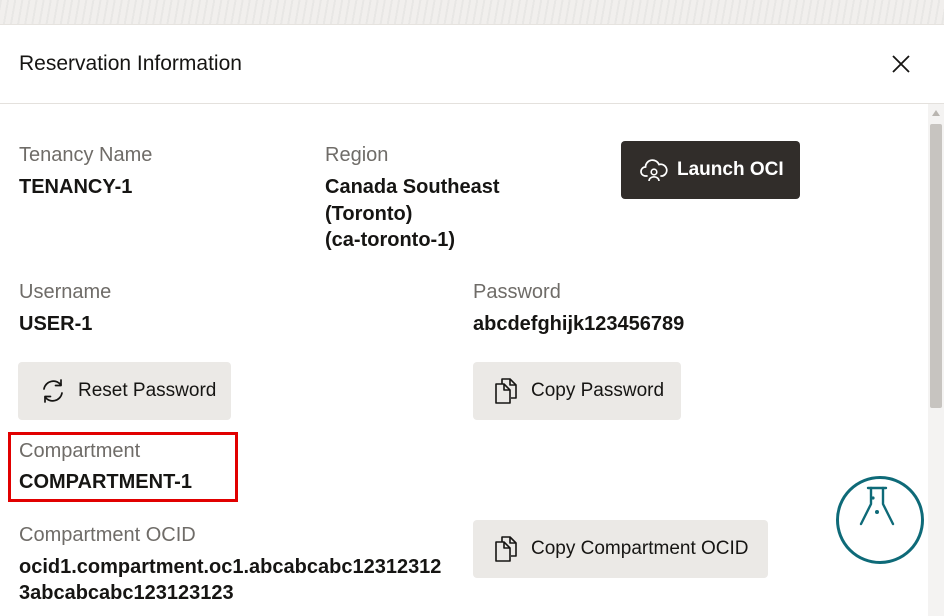  I want to click on cloud-user-icon, so click(654, 170).